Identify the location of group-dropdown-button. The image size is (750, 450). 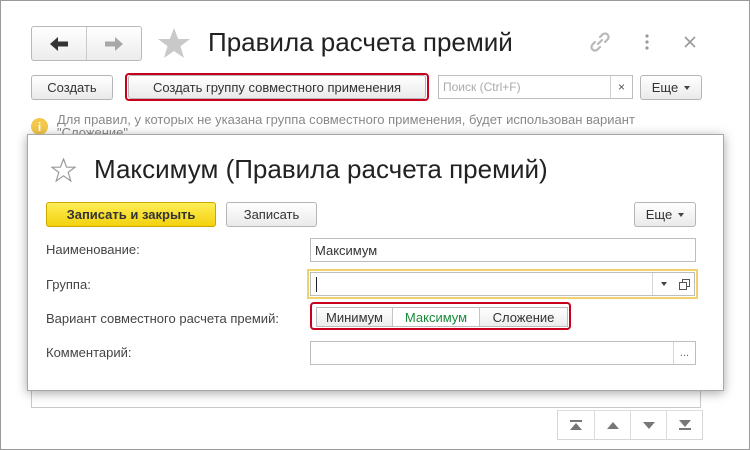
(663, 284).